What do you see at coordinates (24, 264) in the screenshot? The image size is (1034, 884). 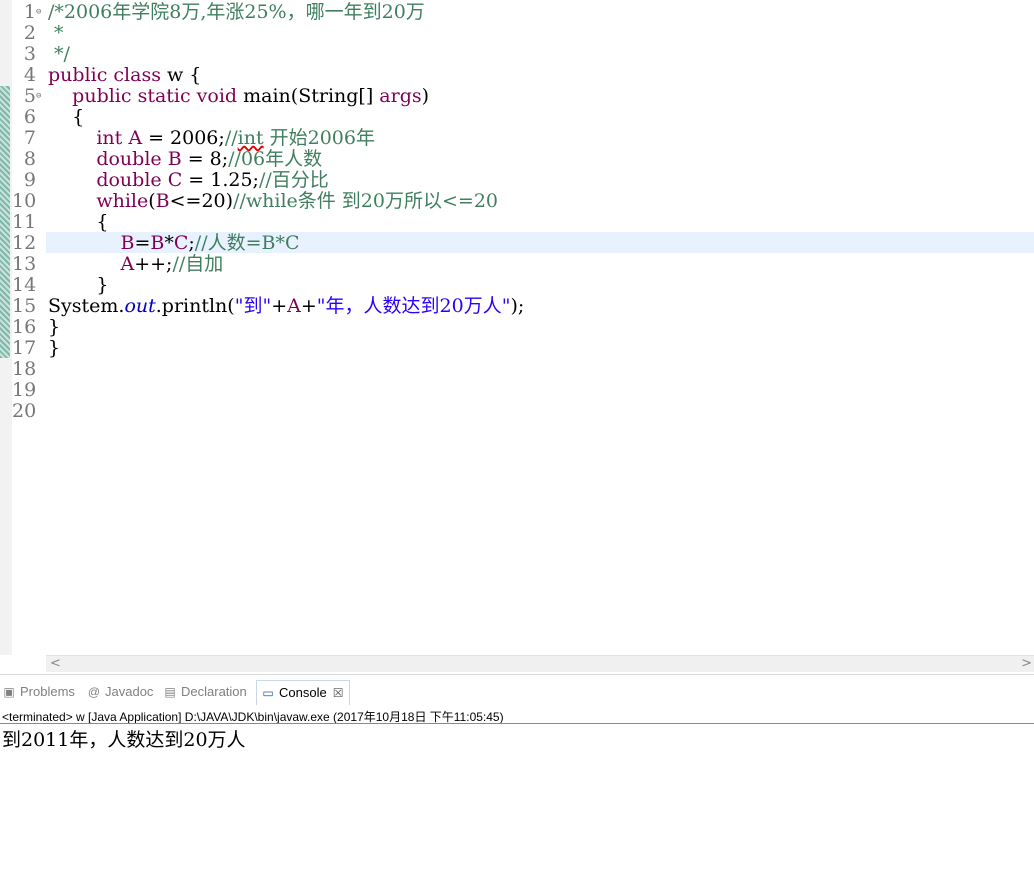 I see `line-number: 13` at bounding box center [24, 264].